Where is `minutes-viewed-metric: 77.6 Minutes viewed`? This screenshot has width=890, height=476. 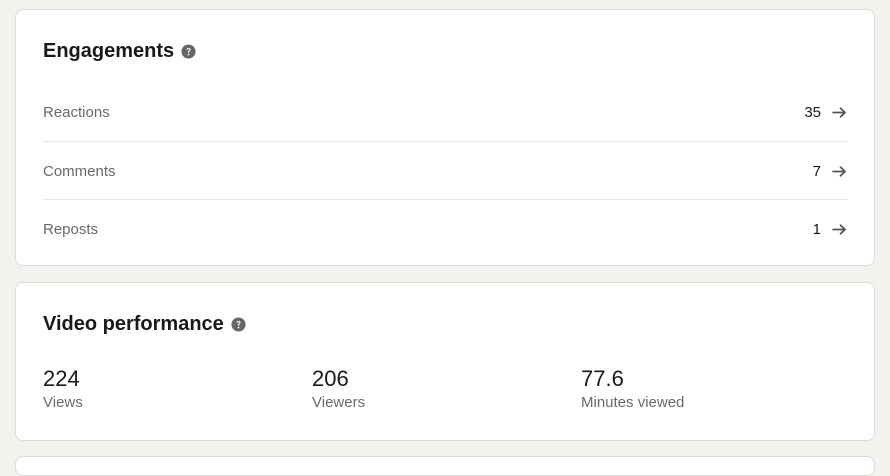 minutes-viewed-metric: 77.6 Minutes viewed is located at coordinates (632, 389).